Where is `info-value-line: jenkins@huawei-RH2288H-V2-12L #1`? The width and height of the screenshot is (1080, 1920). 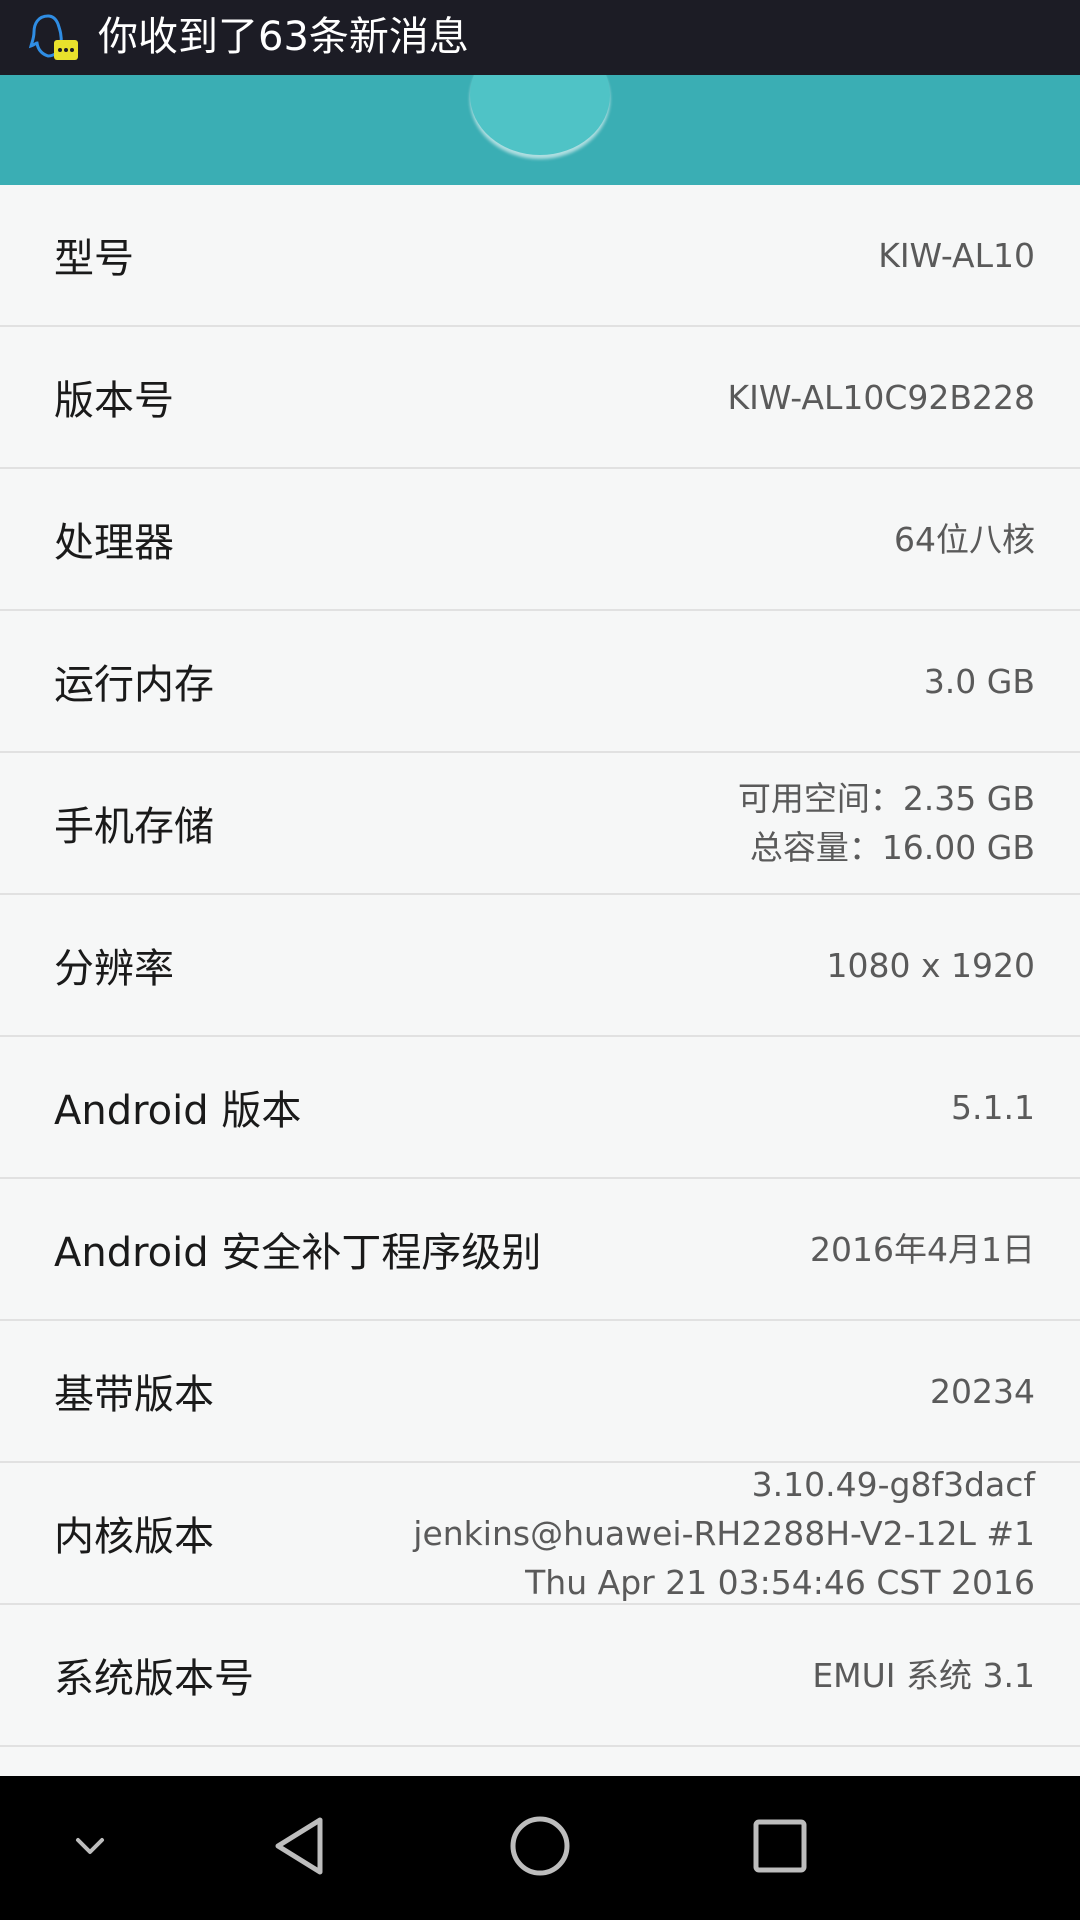
info-value-line: jenkins@huawei-RH2288H-V2-12L #1 is located at coordinates (724, 1533).